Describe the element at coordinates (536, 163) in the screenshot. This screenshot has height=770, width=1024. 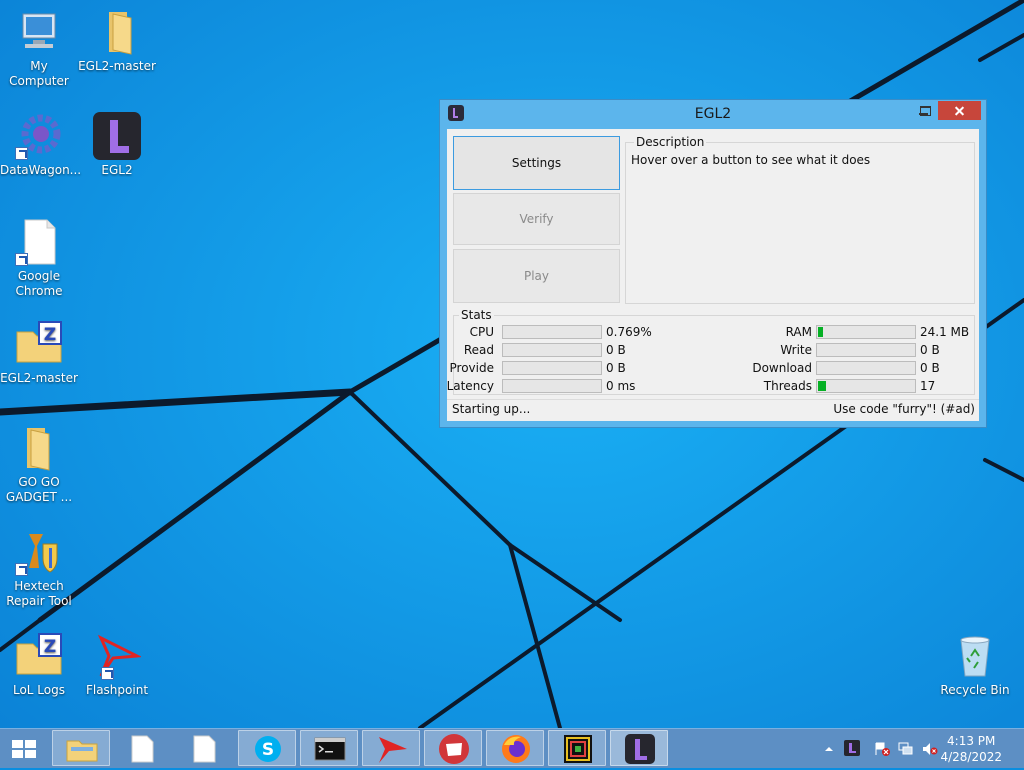
I see `settings-button: Settings` at that location.